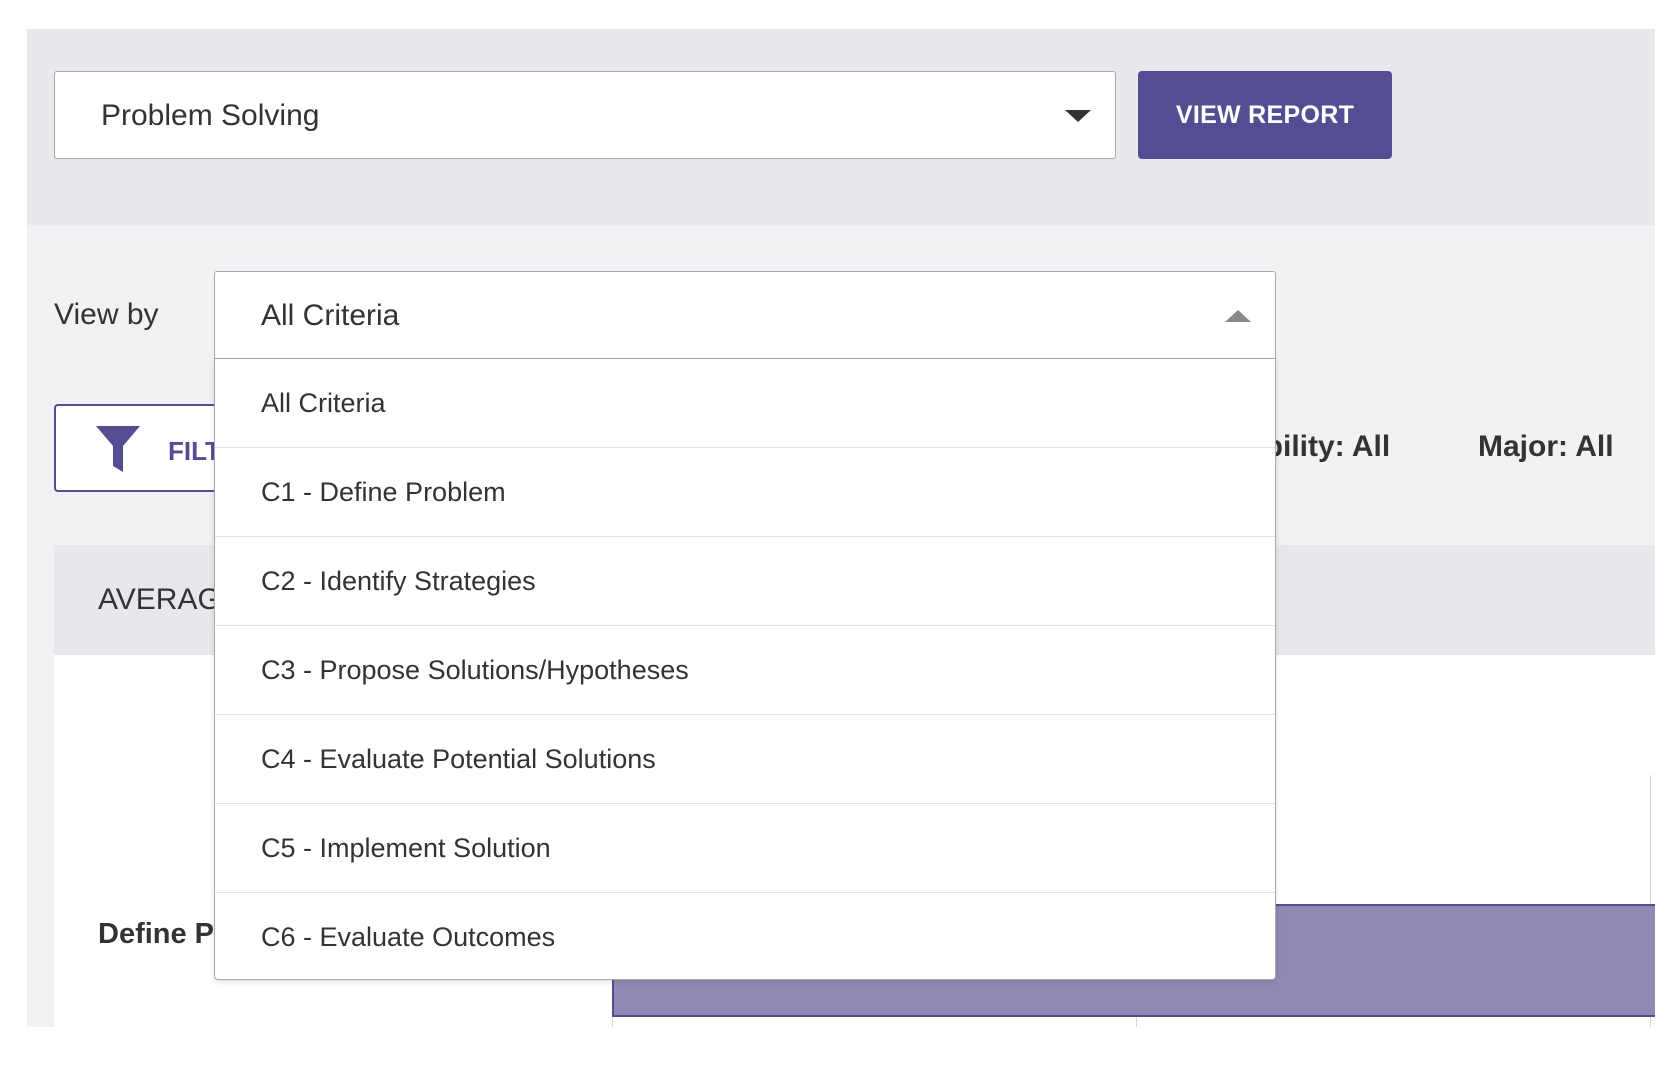 This screenshot has width=1672, height=1086. I want to click on skill-select: Problem Solving, so click(585, 115).